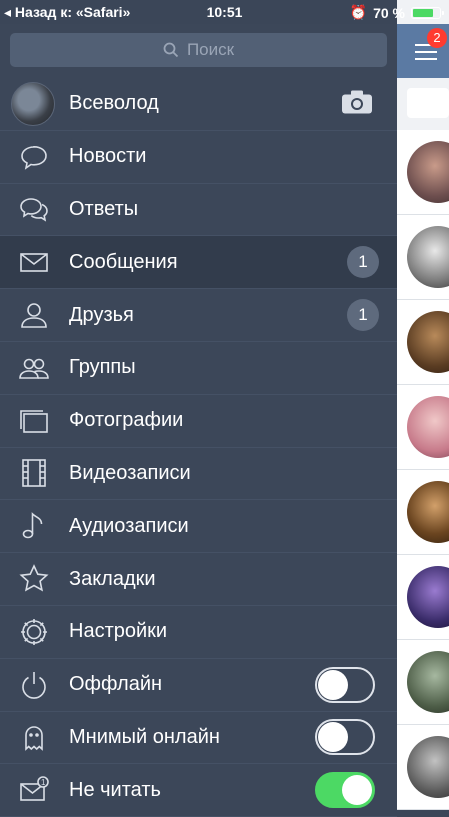 The width and height of the screenshot is (449, 817). I want to click on menu-item-photos: Фотографии, so click(198, 421).